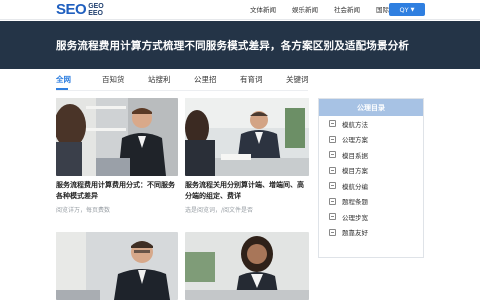 The width and height of the screenshot is (480, 300). I want to click on sidebar-item-label: 公理步宽, so click(355, 217).